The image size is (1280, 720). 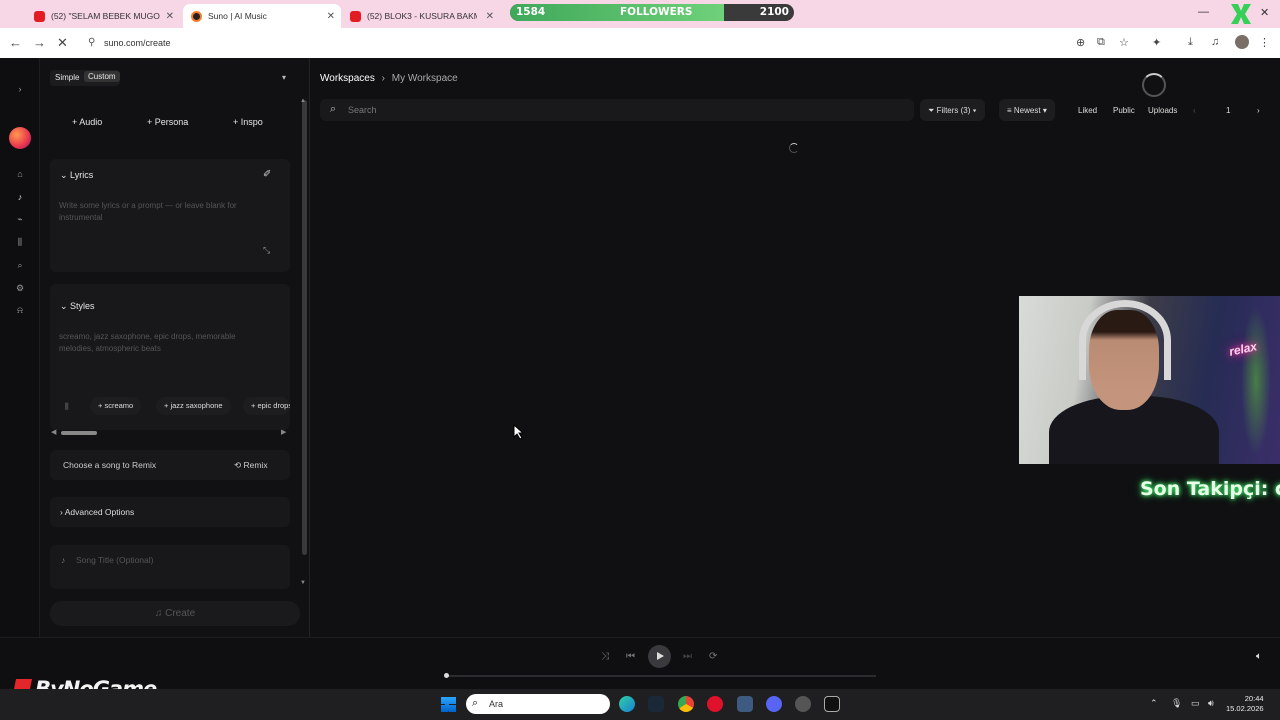 I want to click on lyrics-title: Lyrics, so click(x=82, y=175).